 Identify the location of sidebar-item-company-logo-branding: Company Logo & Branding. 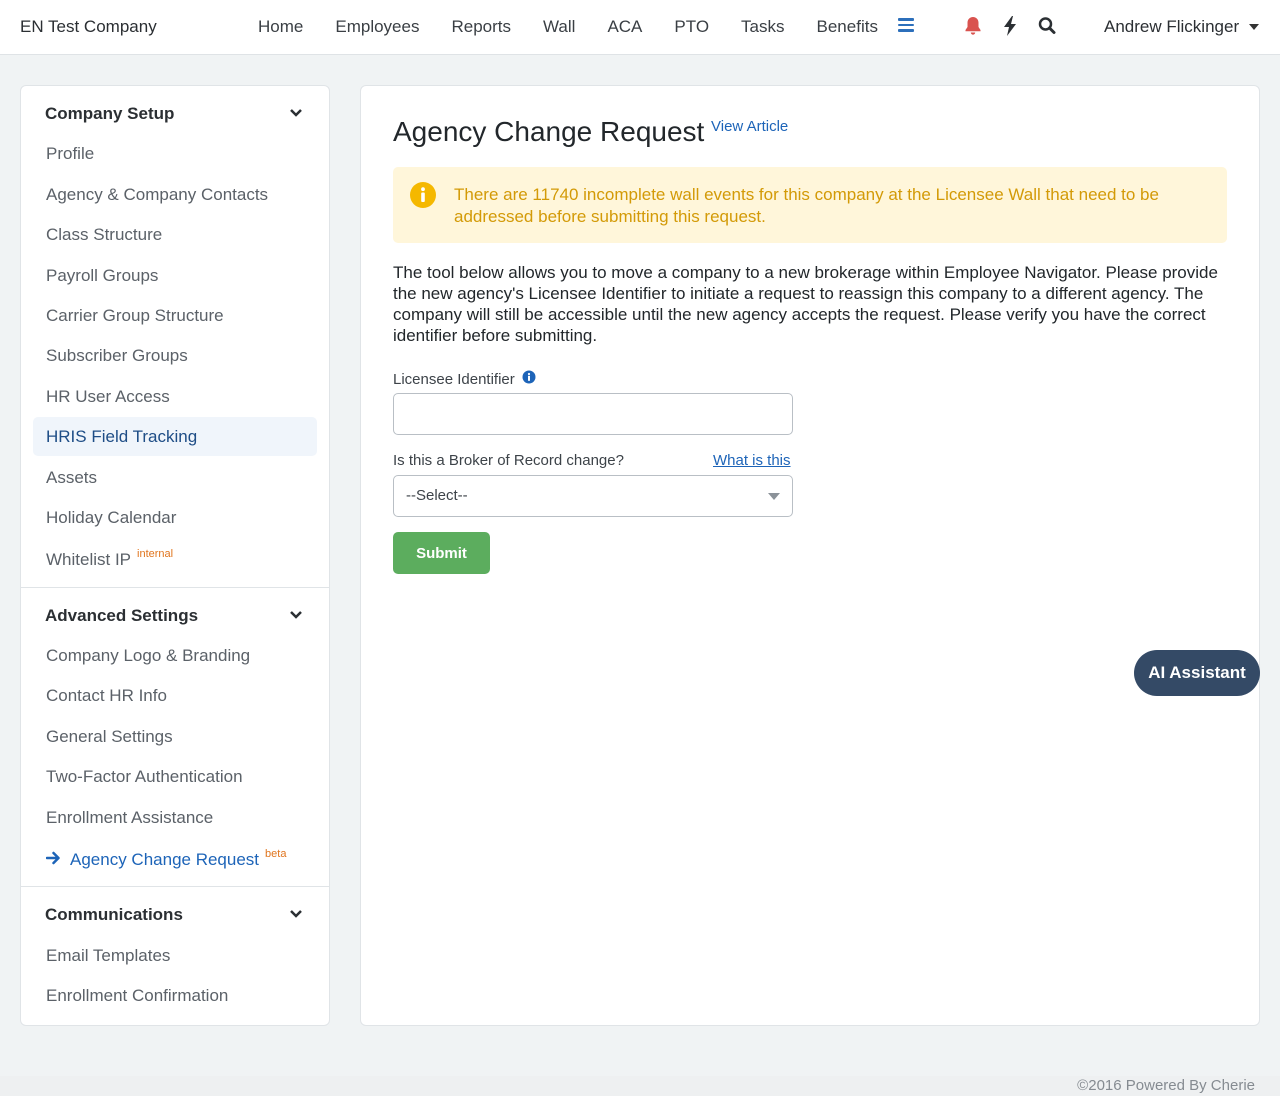
(175, 655).